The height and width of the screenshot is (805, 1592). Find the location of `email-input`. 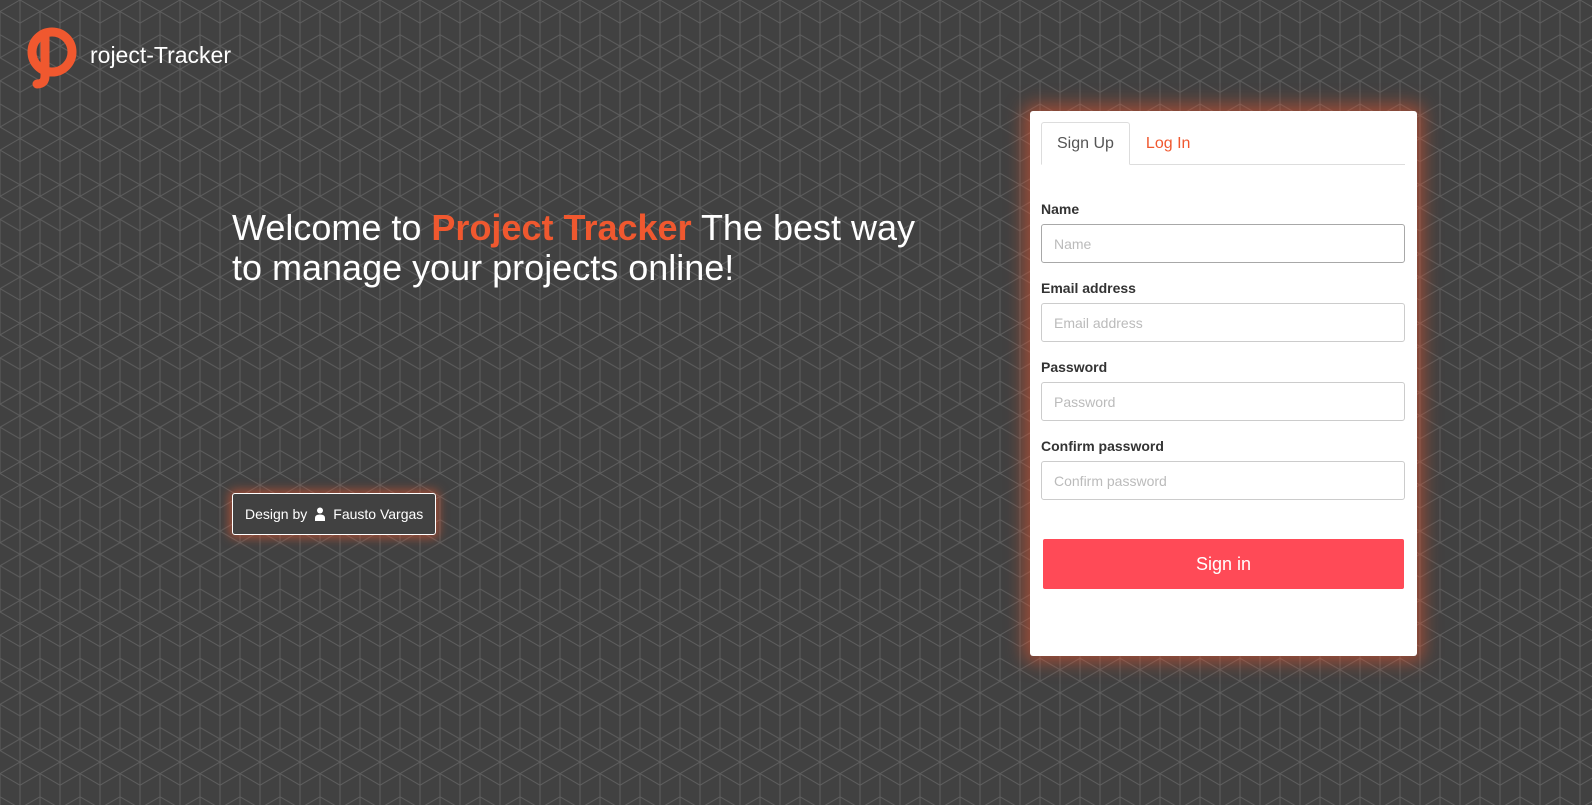

email-input is located at coordinates (1223, 322).